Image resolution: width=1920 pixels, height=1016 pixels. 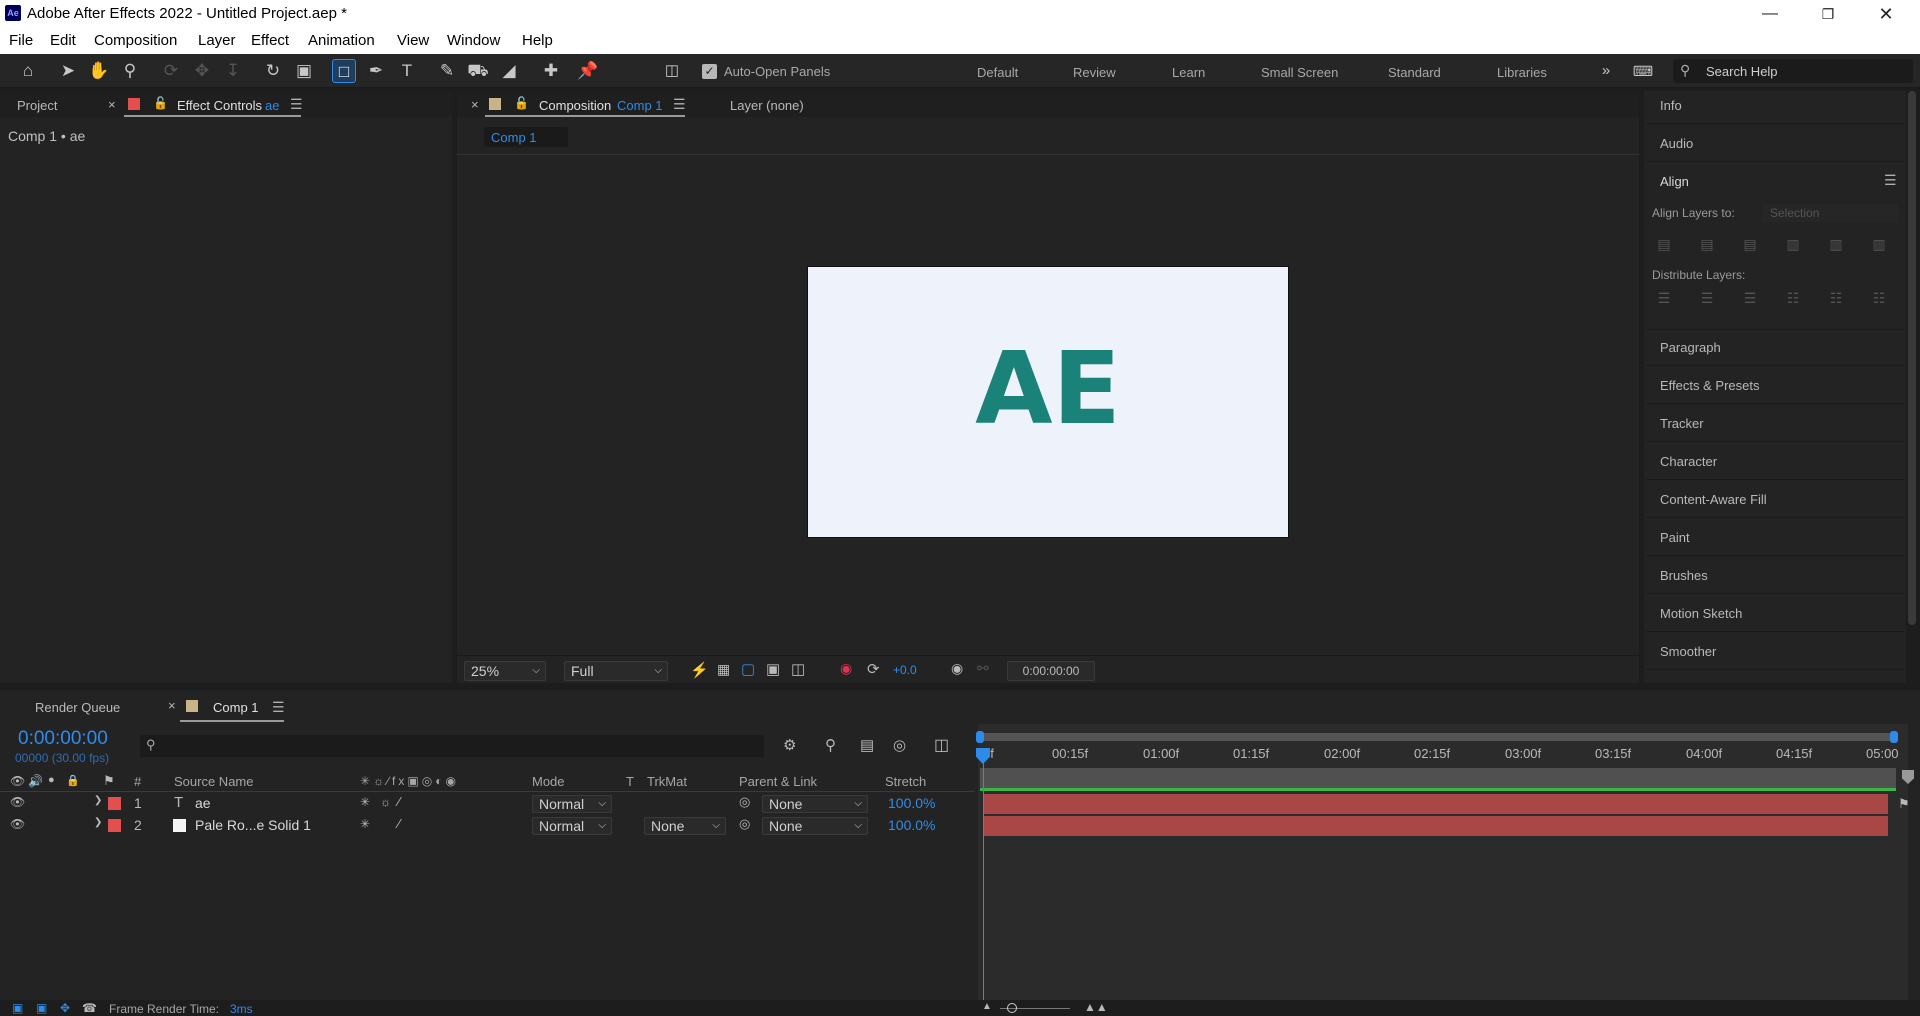 What do you see at coordinates (112, 104) in the screenshot?
I see `close-tab-icon: ×` at bounding box center [112, 104].